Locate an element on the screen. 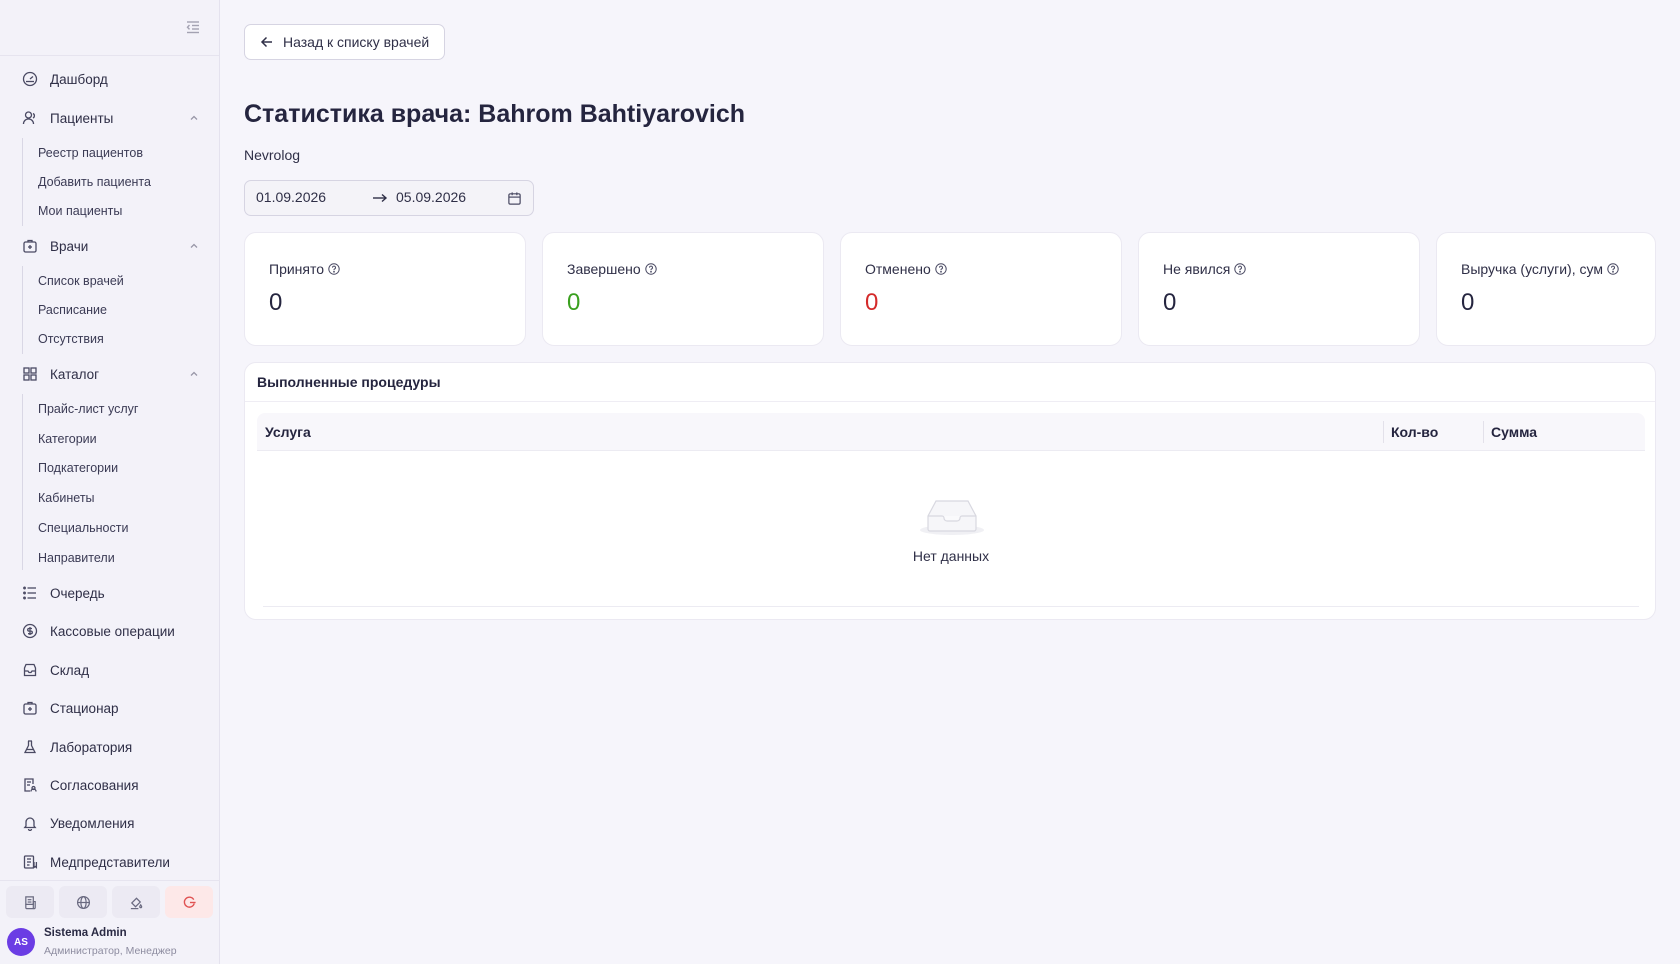 This screenshot has width=1680, height=964. patients-icon is located at coordinates (28, 118).